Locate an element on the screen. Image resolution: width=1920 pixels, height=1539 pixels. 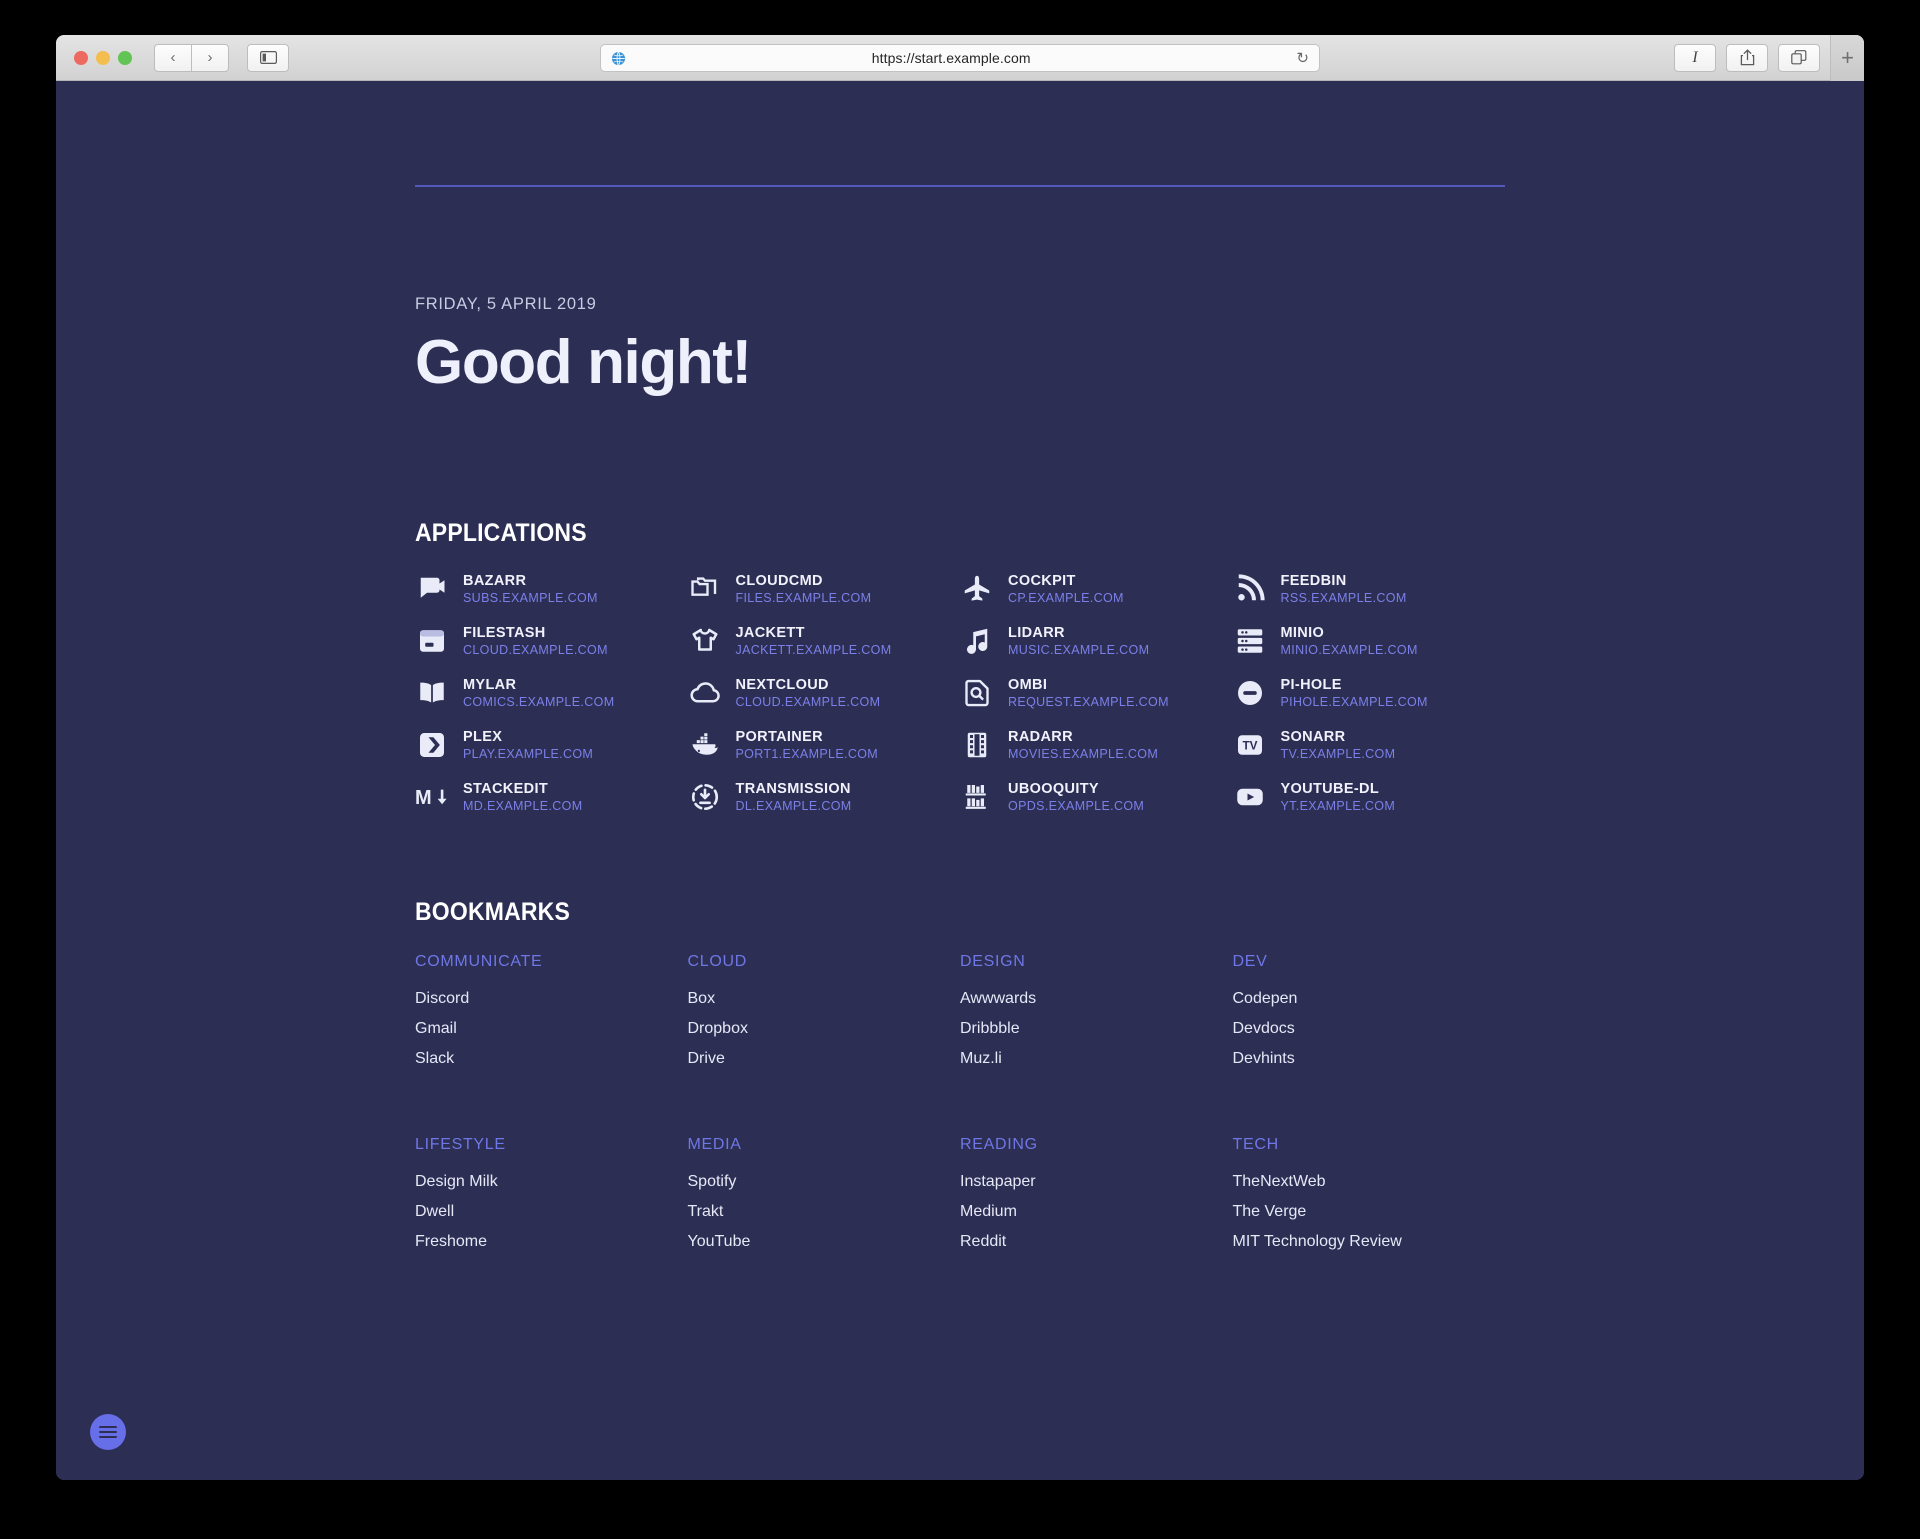
app-text: PI-HOLE PIHOLE.EXAMPLE.COM is located at coordinates (1354, 693).